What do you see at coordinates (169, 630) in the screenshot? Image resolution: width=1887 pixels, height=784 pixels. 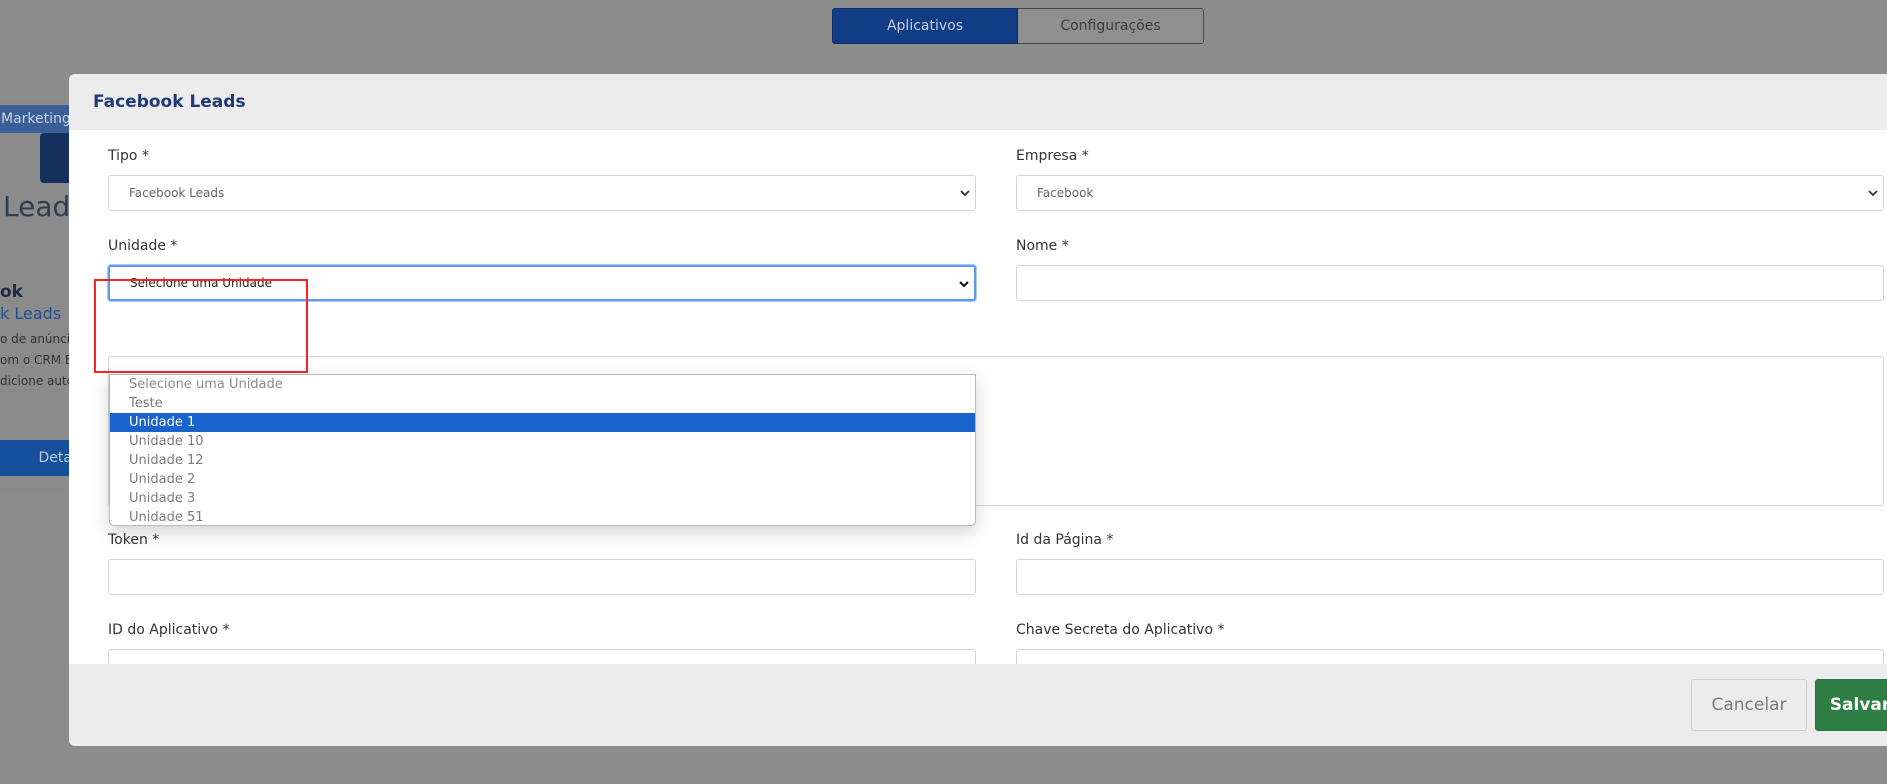 I see `id-aplicativo-label: ID do Aplicativo *` at bounding box center [169, 630].